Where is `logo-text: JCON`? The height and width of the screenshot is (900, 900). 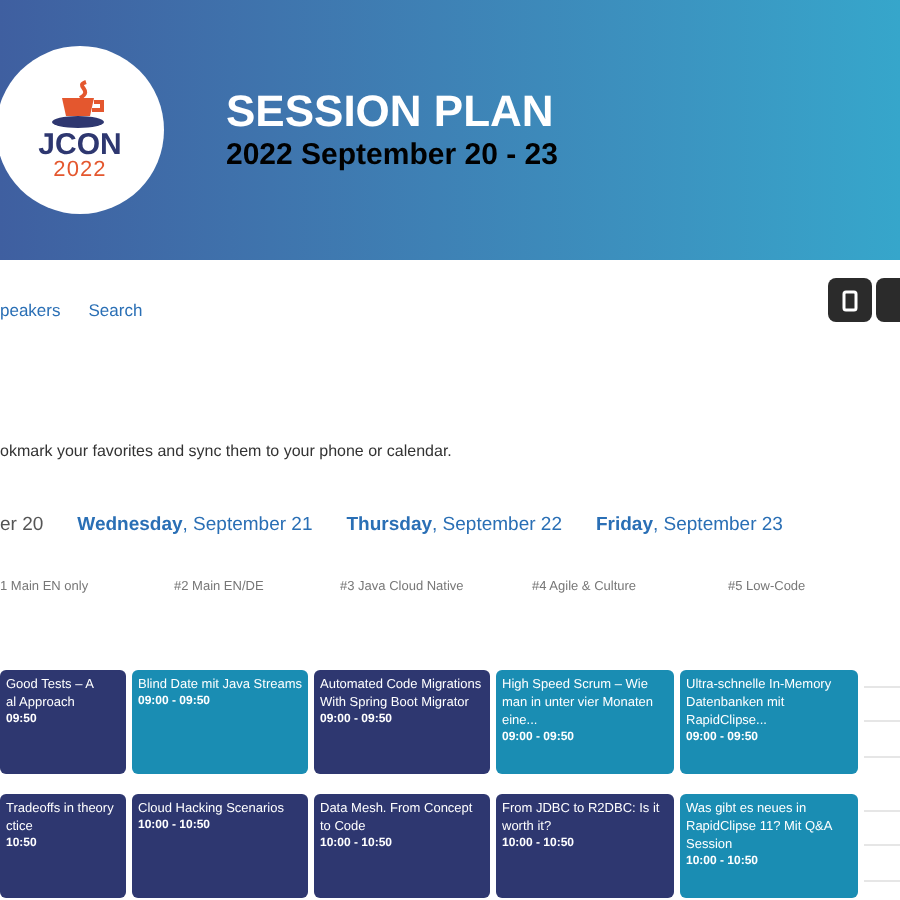 logo-text: JCON is located at coordinates (80, 145).